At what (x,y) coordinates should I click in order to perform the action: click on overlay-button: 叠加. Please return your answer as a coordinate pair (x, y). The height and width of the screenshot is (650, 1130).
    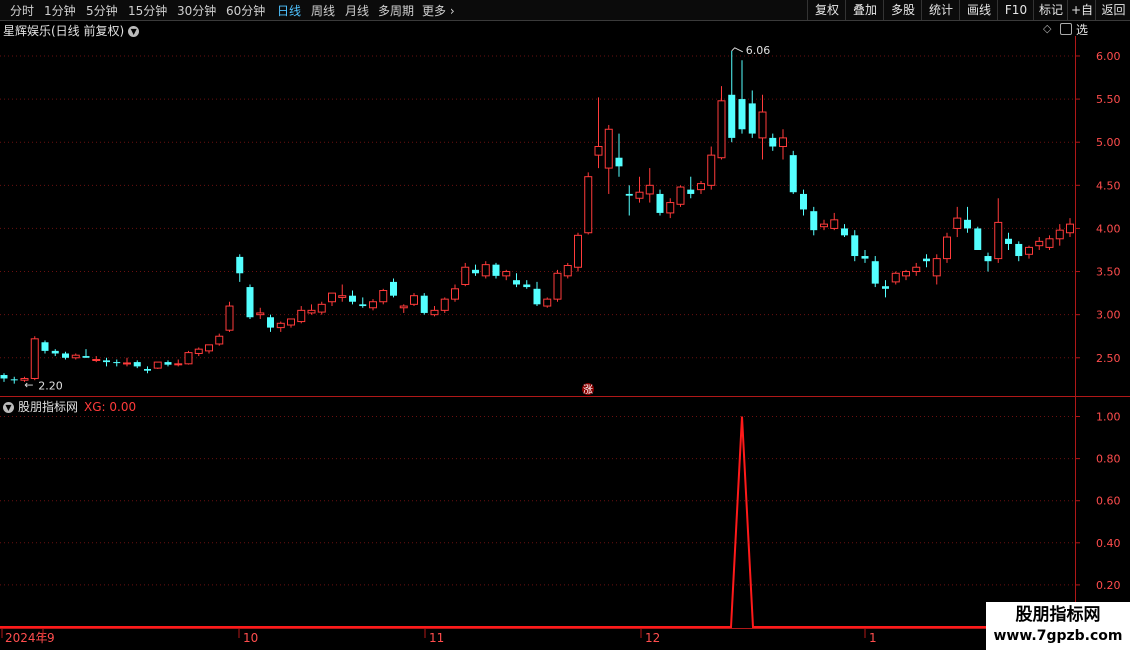
    Looking at the image, I should click on (864, 10).